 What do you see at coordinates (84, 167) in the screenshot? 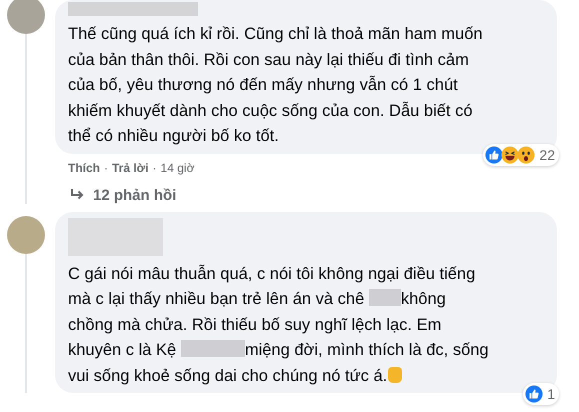
I see `action-link: Thích` at bounding box center [84, 167].